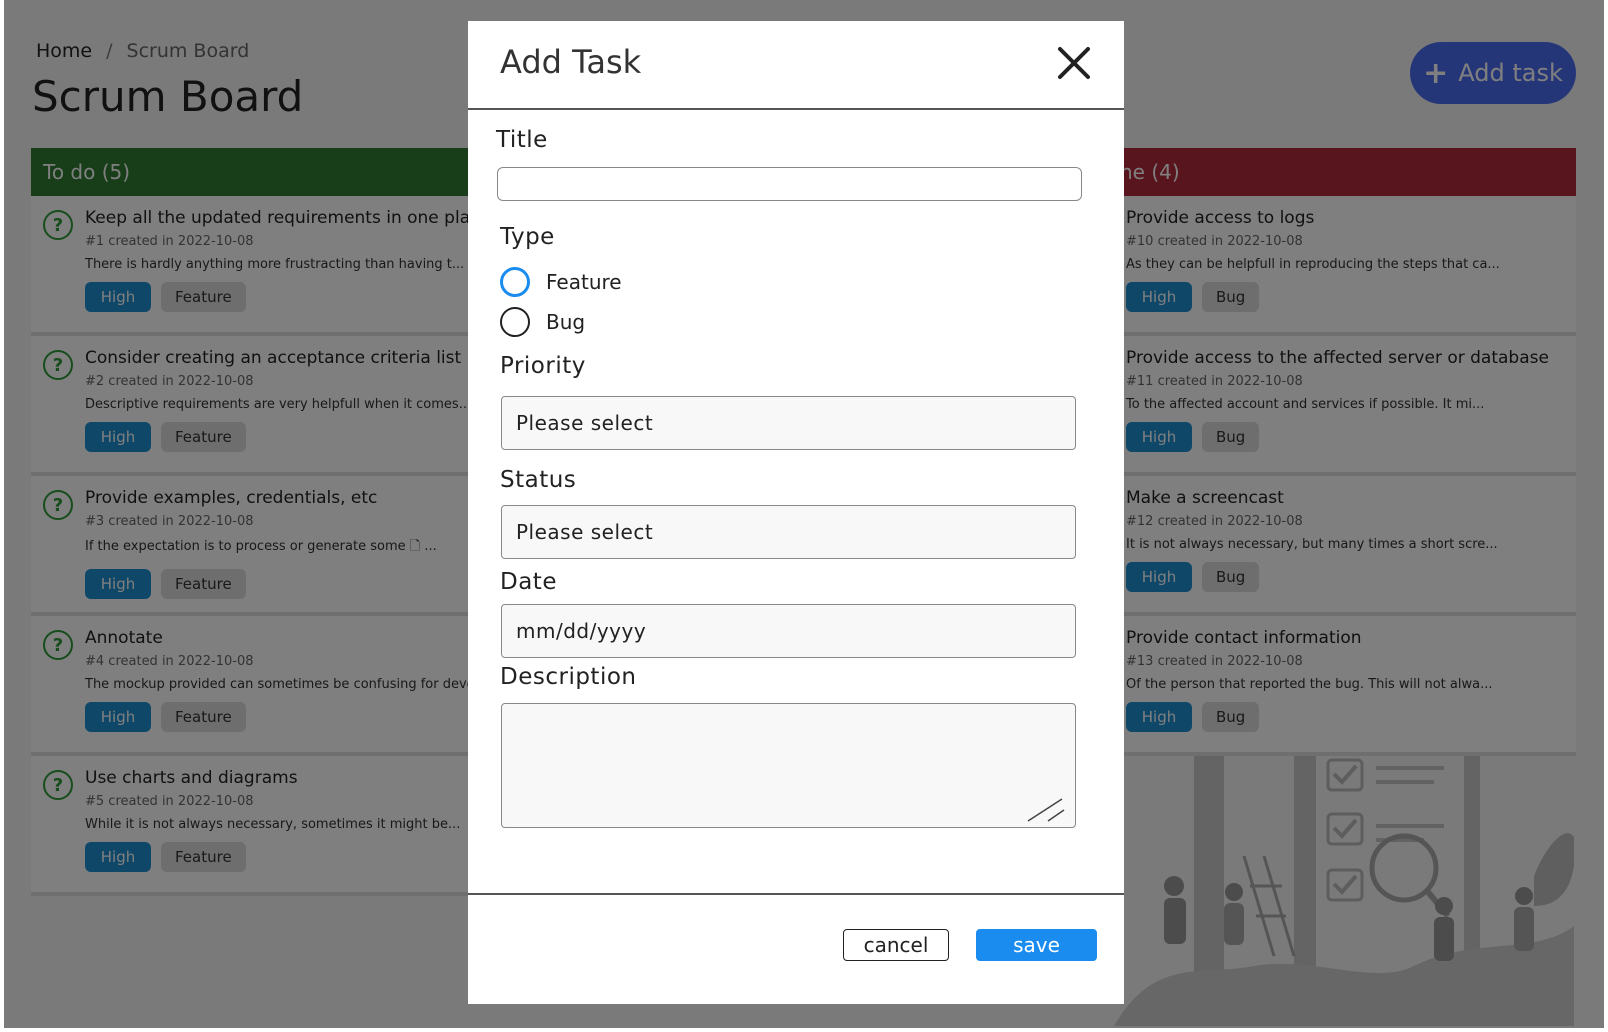 The height and width of the screenshot is (1032, 1608). Describe the element at coordinates (566, 322) in the screenshot. I see `radio-bug-label: Bug` at that location.